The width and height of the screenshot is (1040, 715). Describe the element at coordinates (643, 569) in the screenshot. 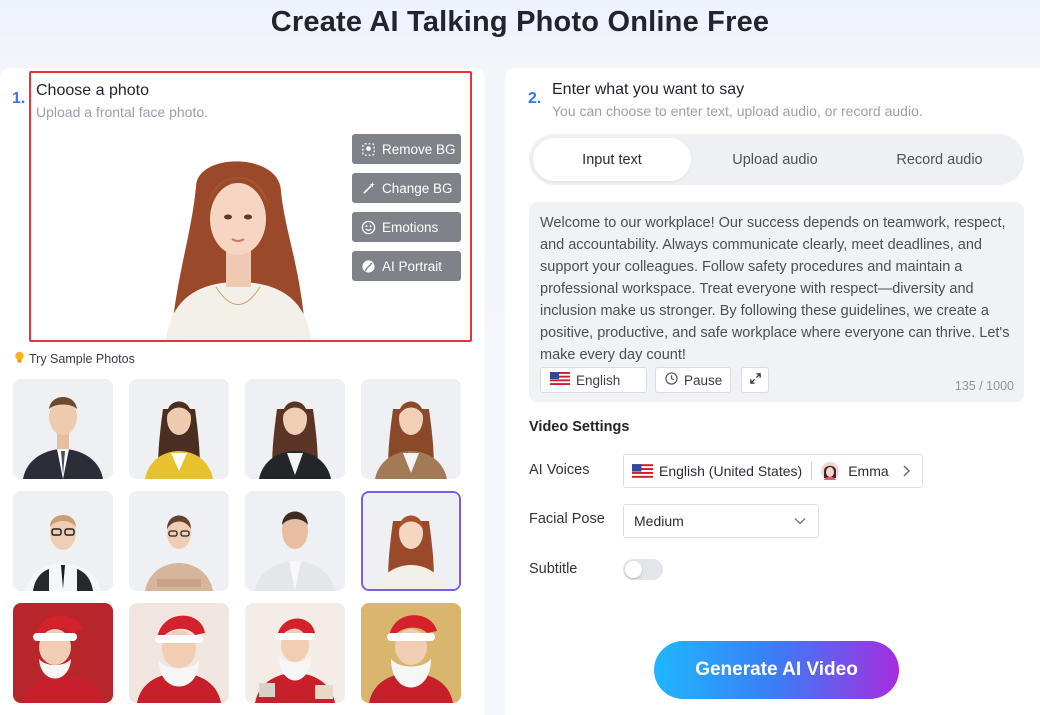

I see `subtitle-toggle` at that location.